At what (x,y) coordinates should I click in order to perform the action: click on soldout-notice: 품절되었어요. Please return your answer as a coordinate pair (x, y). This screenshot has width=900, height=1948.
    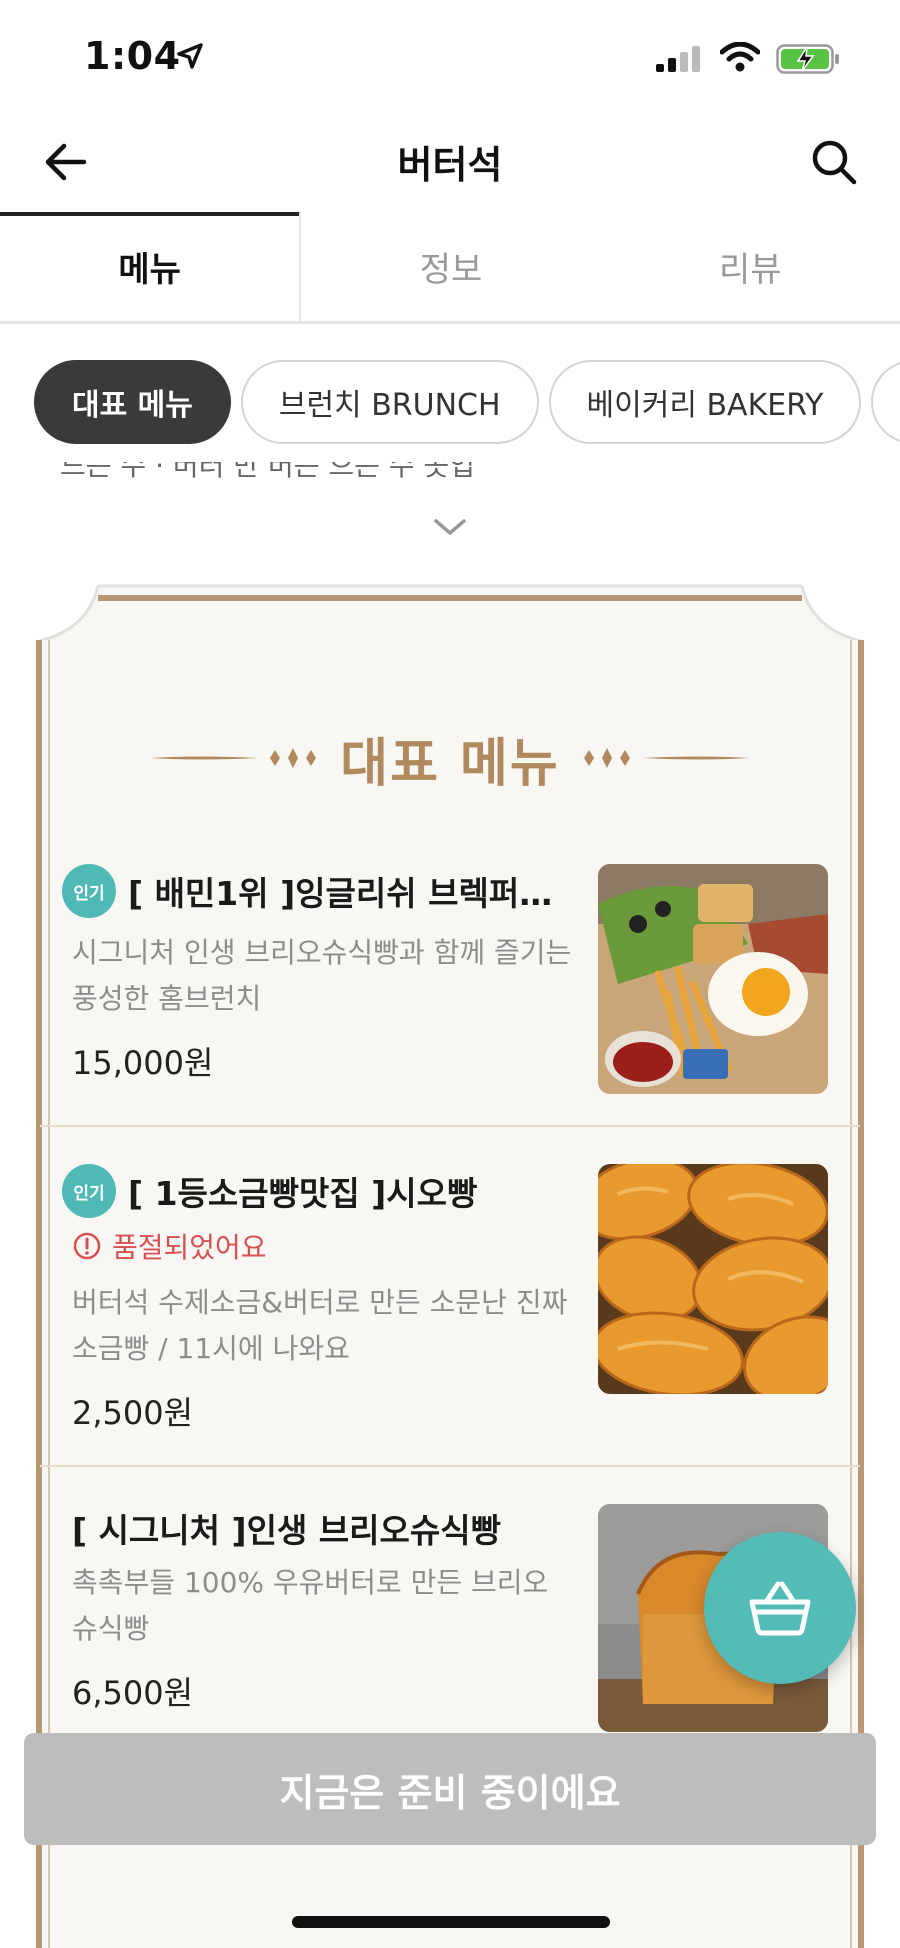
    Looking at the image, I should click on (169, 1246).